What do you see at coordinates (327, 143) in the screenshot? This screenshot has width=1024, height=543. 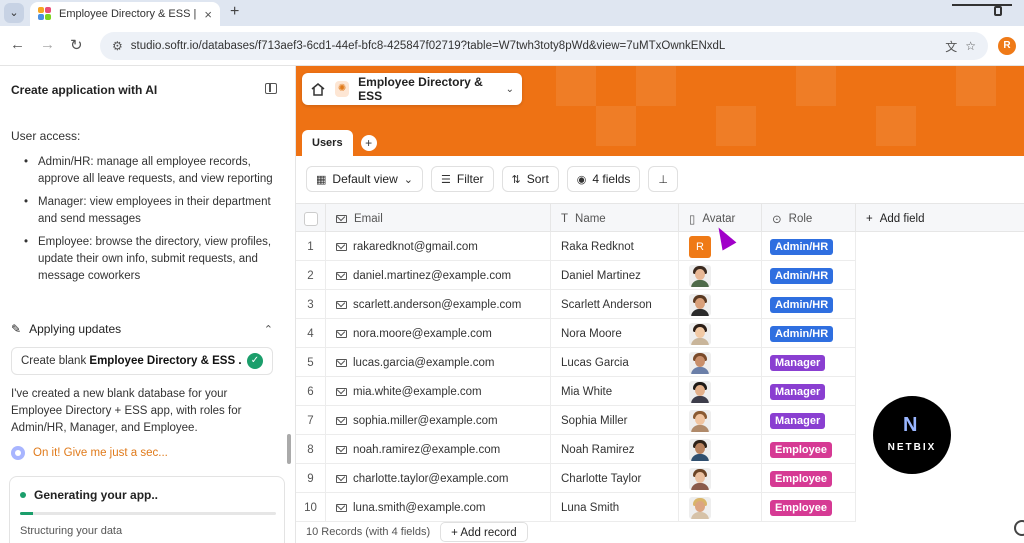 I see `tab-users: Users` at bounding box center [327, 143].